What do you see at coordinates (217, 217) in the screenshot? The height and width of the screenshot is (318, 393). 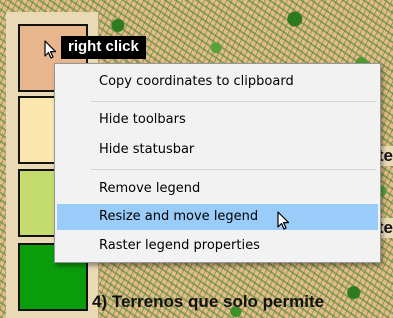 I see `menu-item-resize-move-legend: Resize and move legend` at bounding box center [217, 217].